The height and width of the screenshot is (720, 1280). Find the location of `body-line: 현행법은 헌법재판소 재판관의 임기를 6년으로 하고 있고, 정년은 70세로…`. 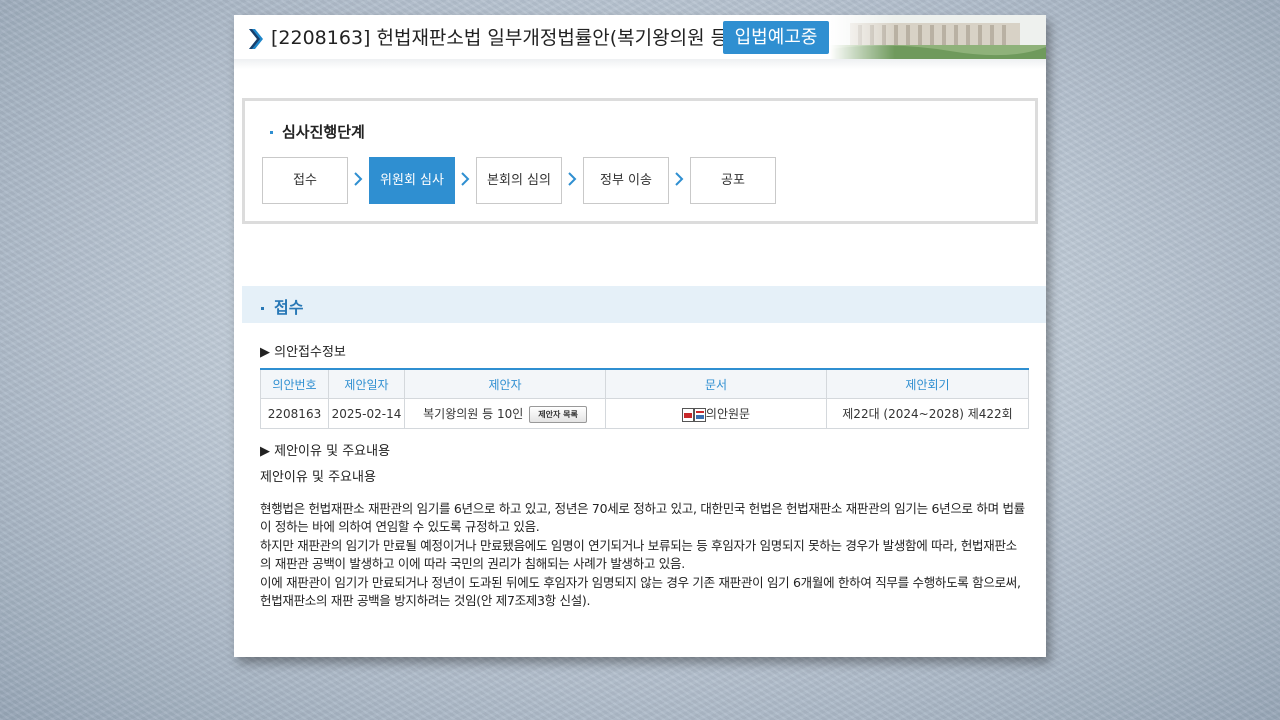

body-line: 현행법은 헌법재판소 재판관의 임기를 6년으로 하고 있고, 정년은 70세로… is located at coordinates (642, 508).